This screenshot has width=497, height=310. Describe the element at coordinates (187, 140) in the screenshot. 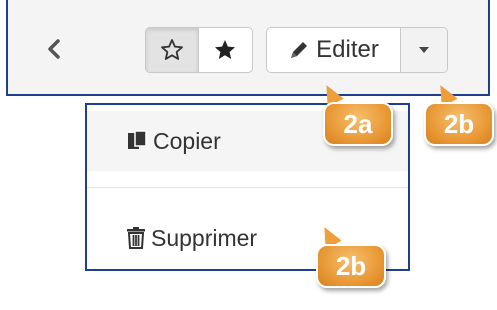

I see `menu-item-copy-label: Copier` at that location.